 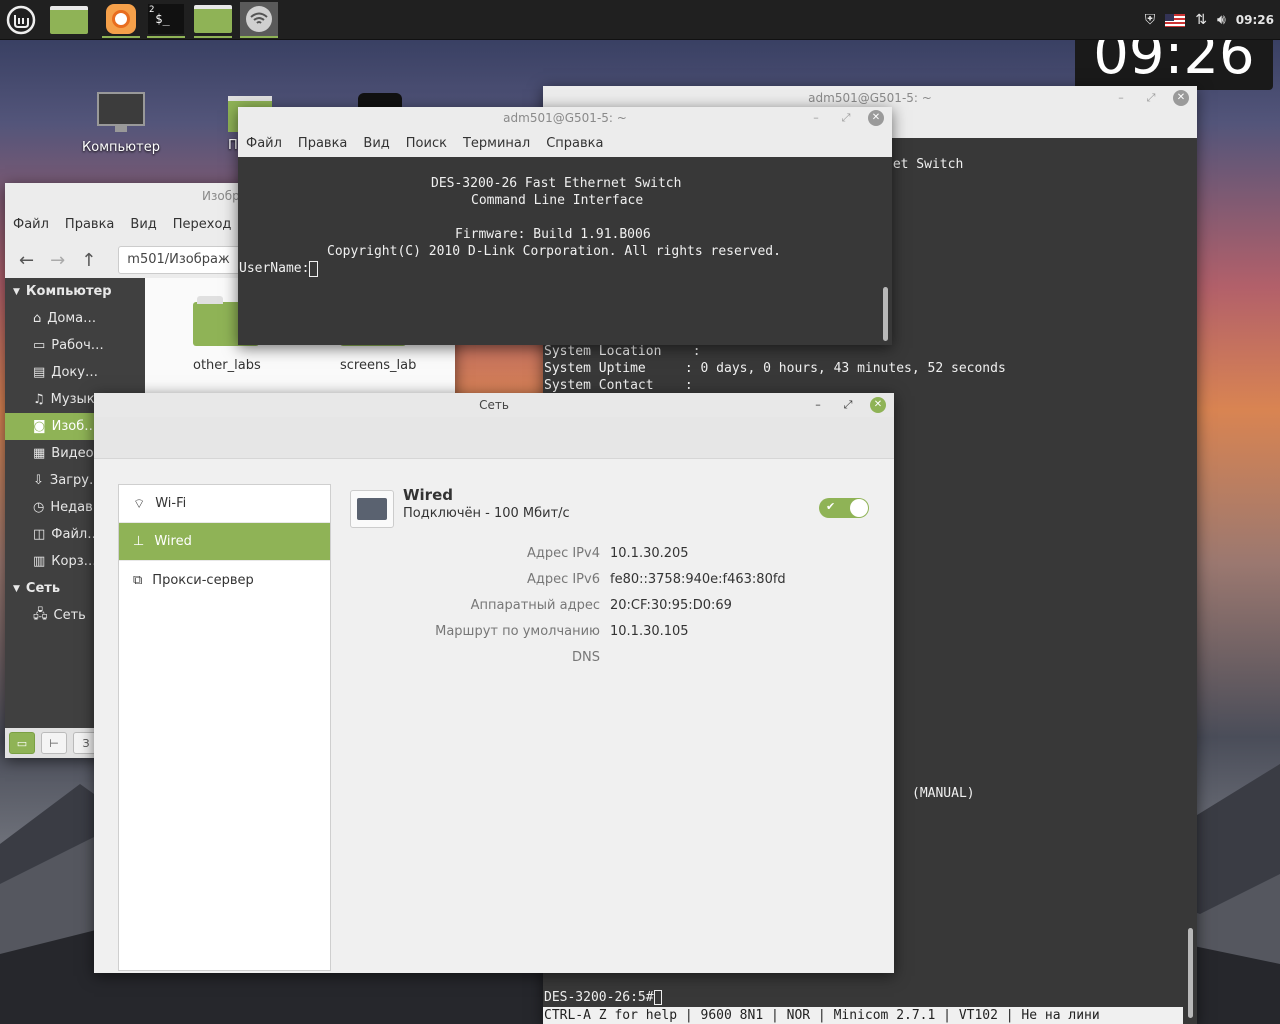 I want to click on network-status-icon: ⇅, so click(x=1201, y=20).